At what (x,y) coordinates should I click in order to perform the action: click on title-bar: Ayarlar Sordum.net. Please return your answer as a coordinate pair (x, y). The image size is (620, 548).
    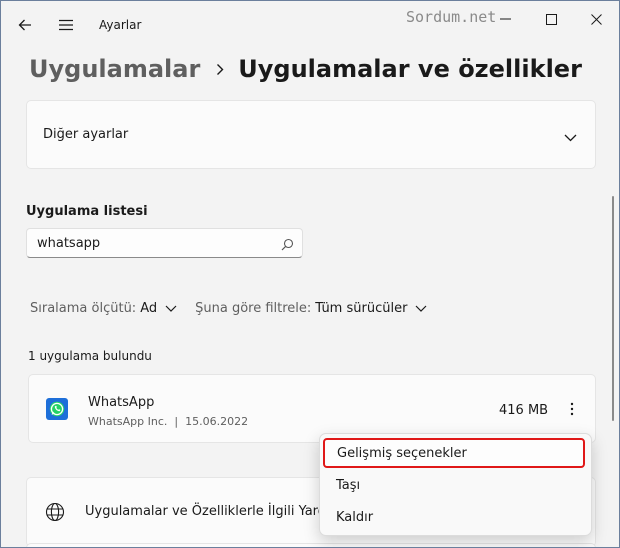
    Looking at the image, I should click on (310, 25).